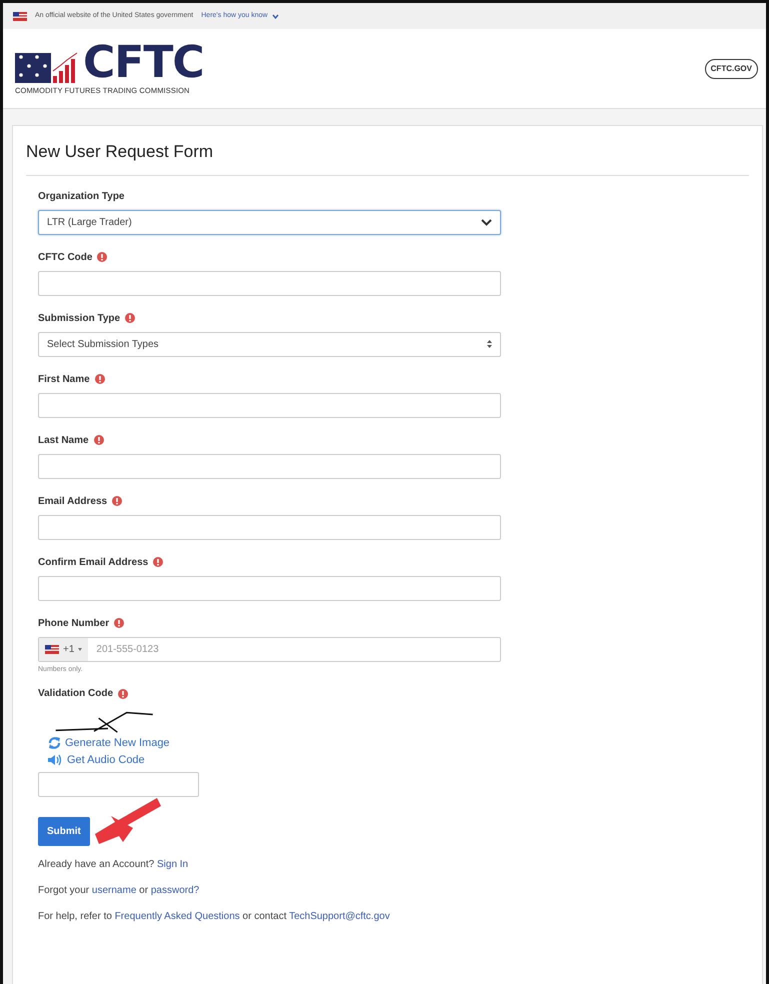  Describe the element at coordinates (143, 62) in the screenshot. I see `logo-text: CFTC` at that location.